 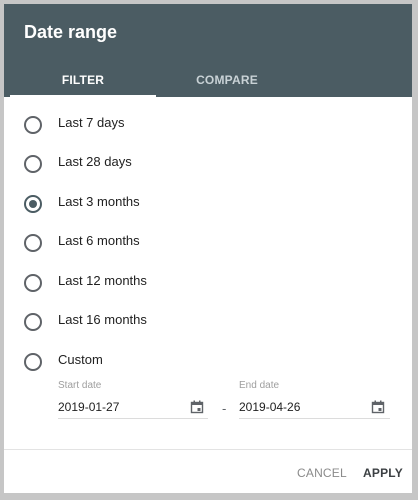 I want to click on option-label: Last 28 days, so click(x=95, y=161).